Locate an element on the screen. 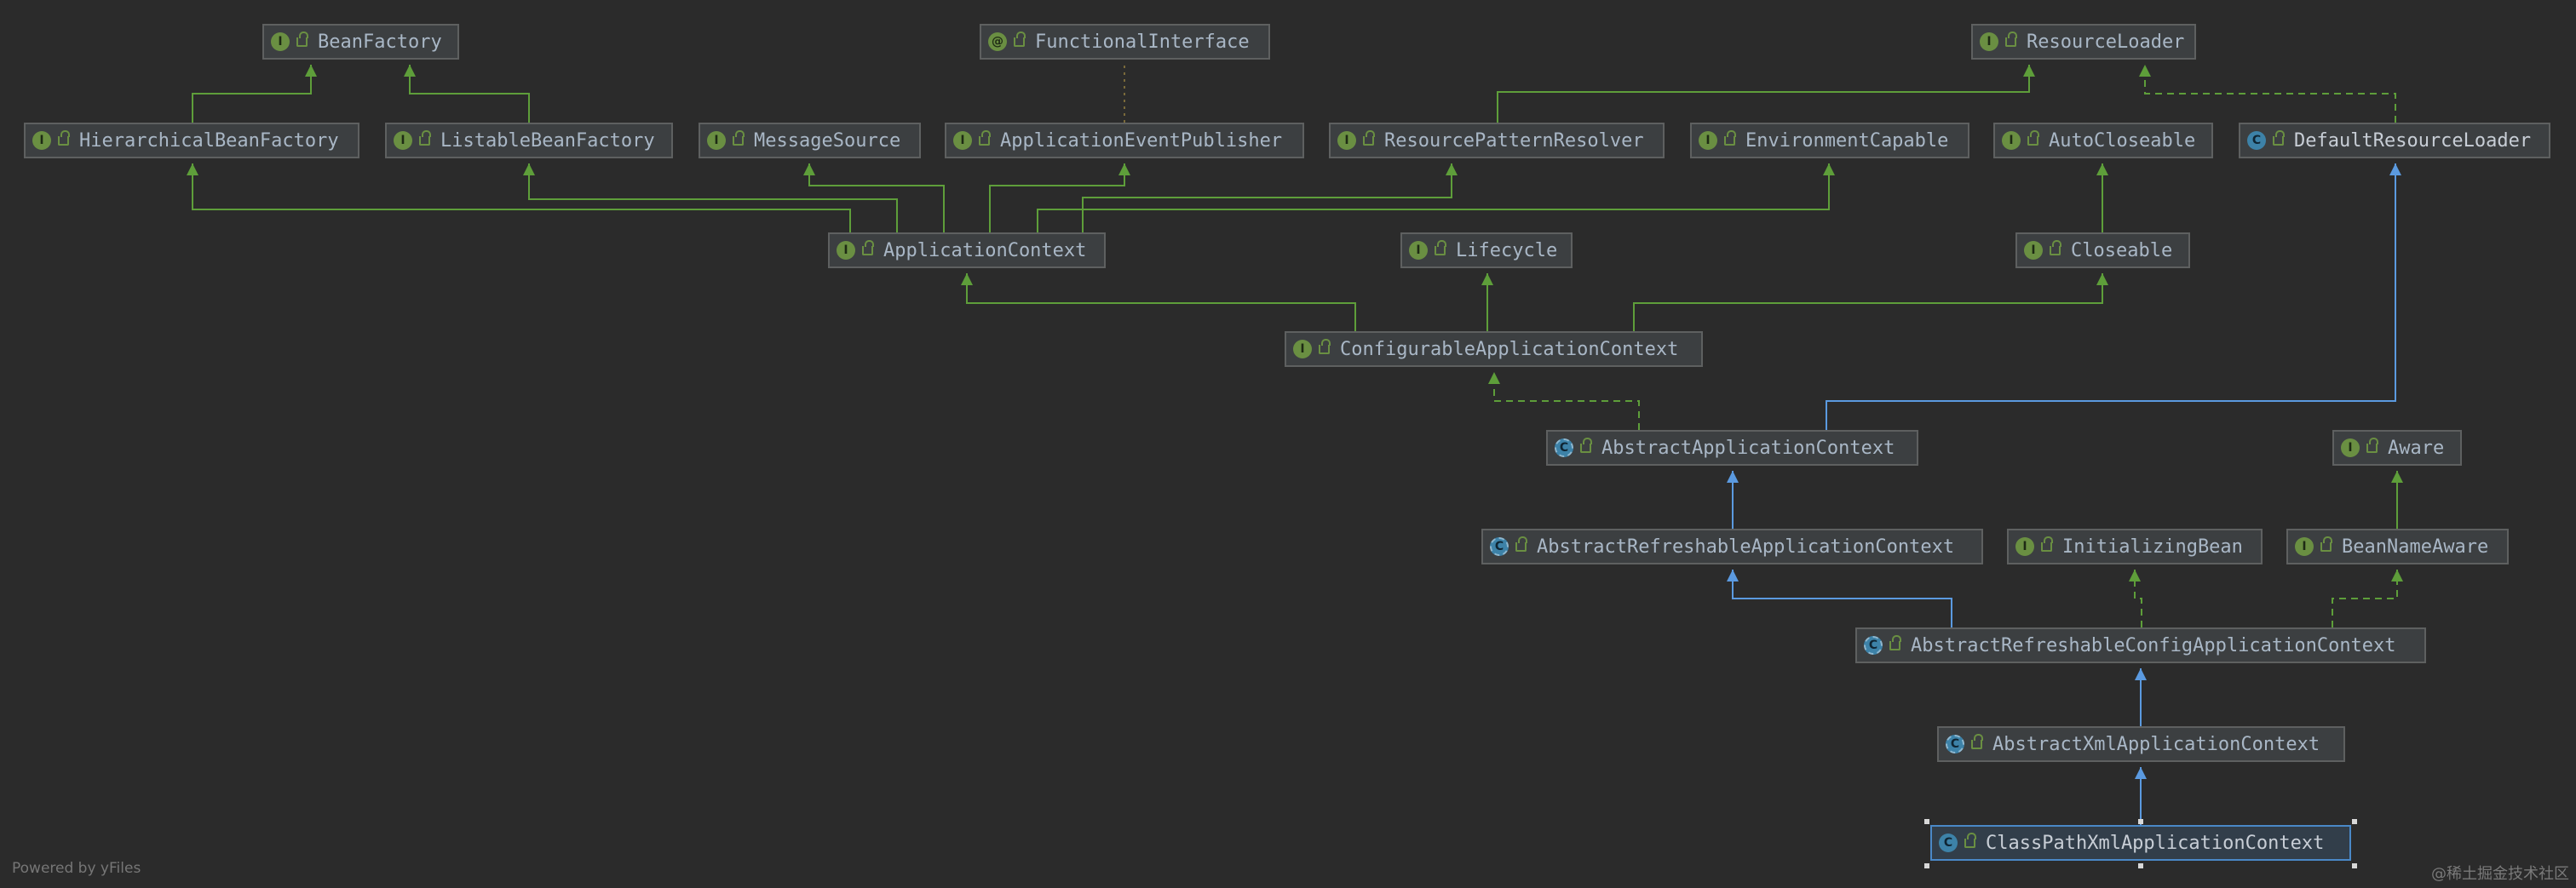  node-aware: I Aware is located at coordinates (2397, 448).